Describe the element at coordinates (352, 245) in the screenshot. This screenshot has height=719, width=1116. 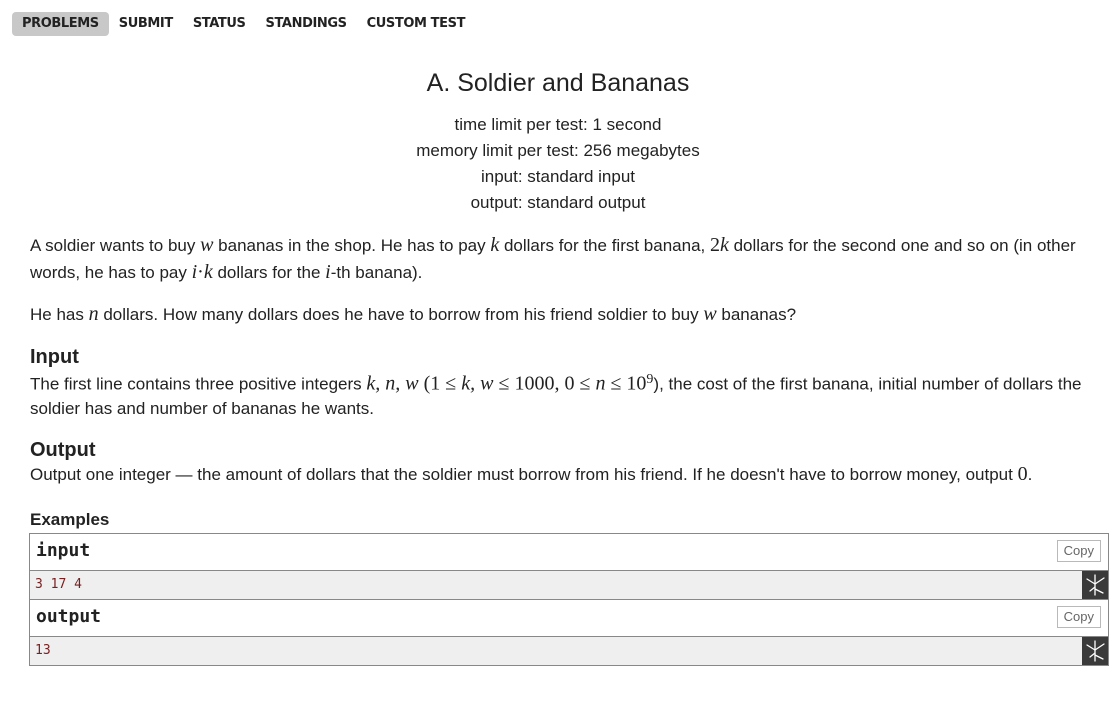
I see `legend-text: bananas in the shop. He has to pay` at that location.